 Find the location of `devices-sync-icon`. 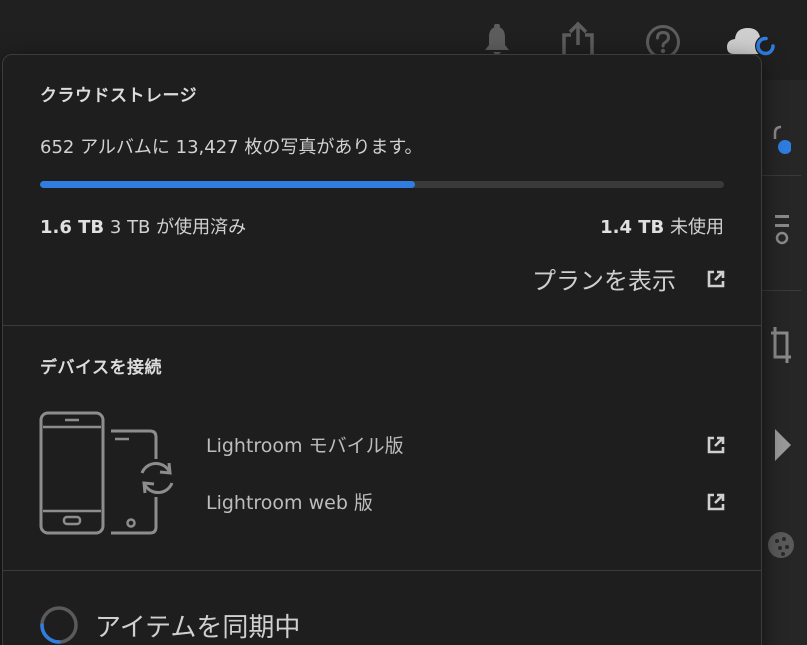

devices-sync-icon is located at coordinates (106, 473).